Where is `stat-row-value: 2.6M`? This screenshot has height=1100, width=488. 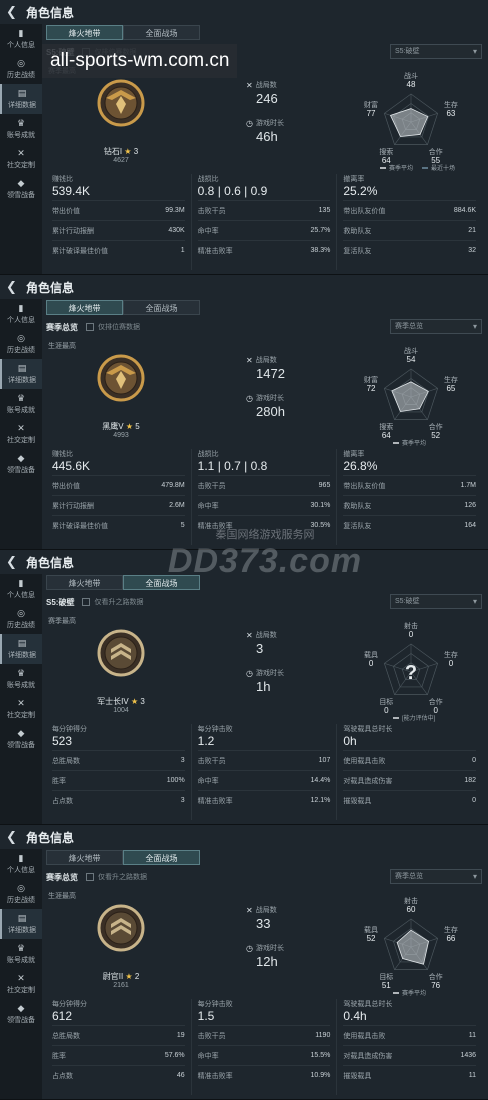 stat-row-value: 2.6M is located at coordinates (177, 505).